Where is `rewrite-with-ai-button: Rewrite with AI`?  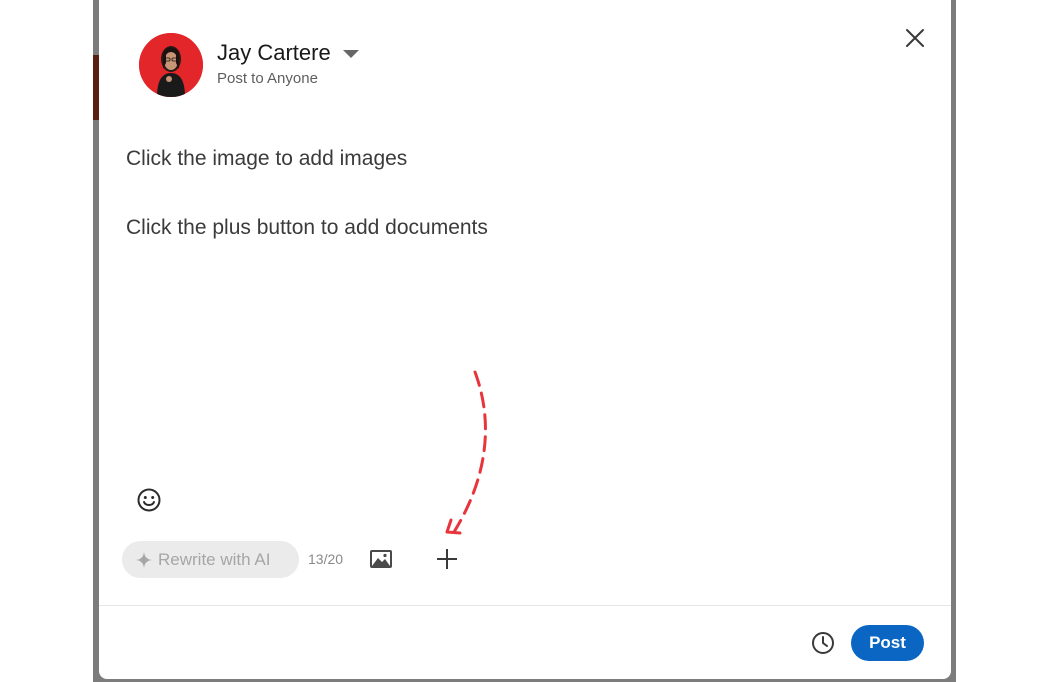 rewrite-with-ai-button: Rewrite with AI is located at coordinates (210, 559).